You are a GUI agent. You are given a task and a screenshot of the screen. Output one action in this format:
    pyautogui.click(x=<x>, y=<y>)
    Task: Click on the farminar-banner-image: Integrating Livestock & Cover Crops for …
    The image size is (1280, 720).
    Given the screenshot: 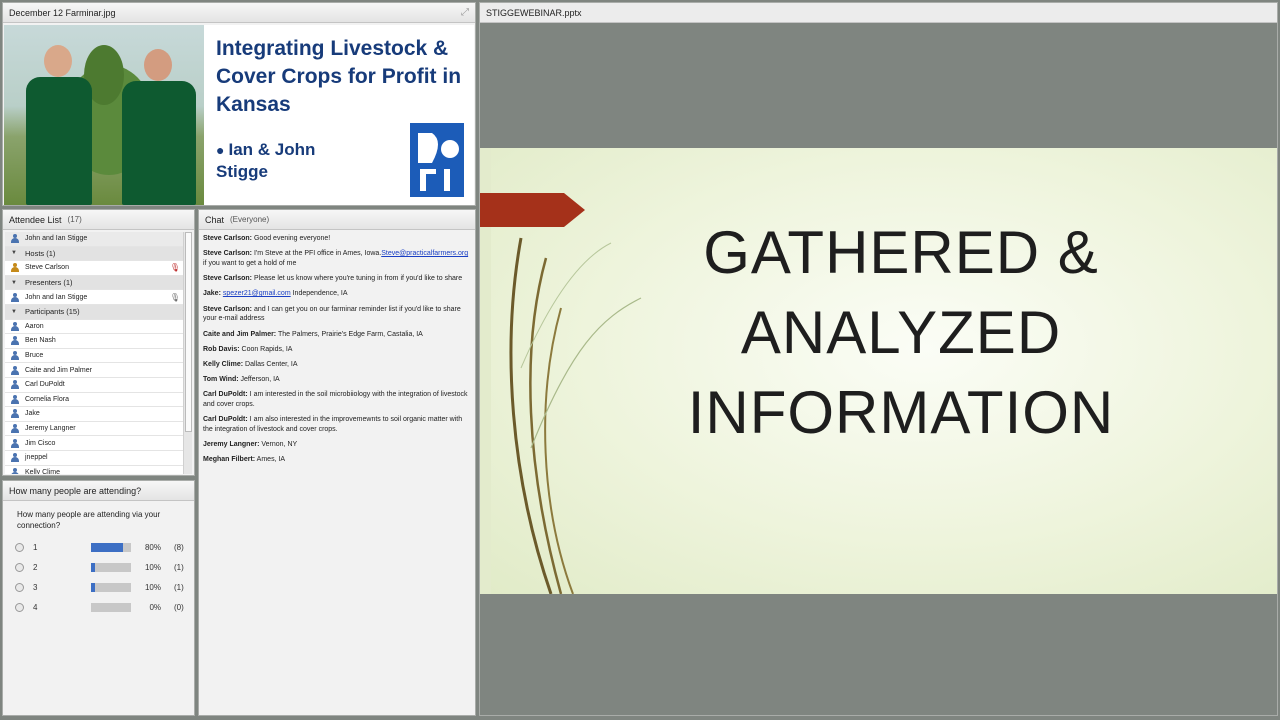 What is the action you would take?
    pyautogui.click(x=239, y=115)
    